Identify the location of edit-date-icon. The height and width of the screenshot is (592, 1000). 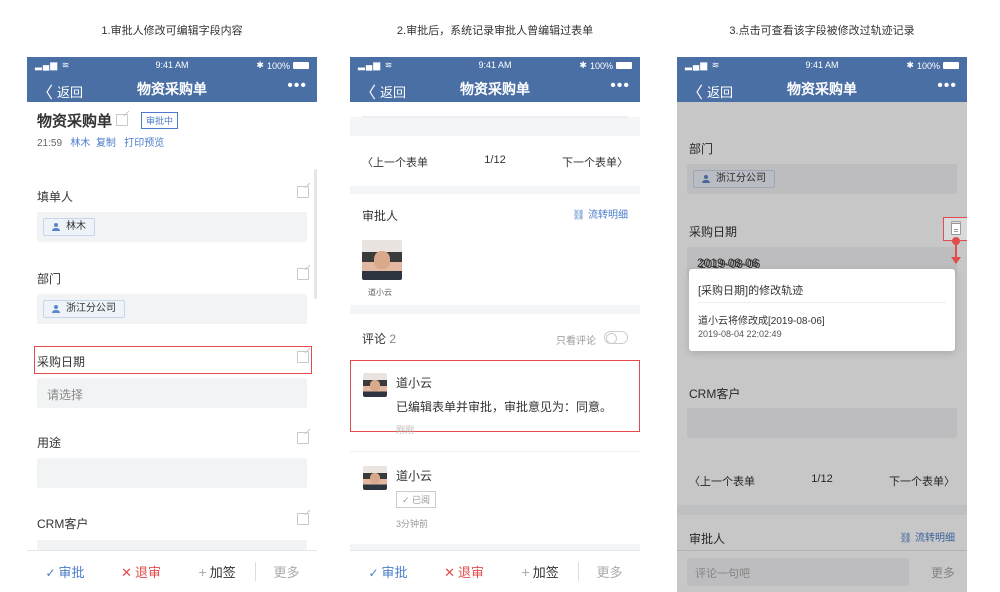
(303, 357).